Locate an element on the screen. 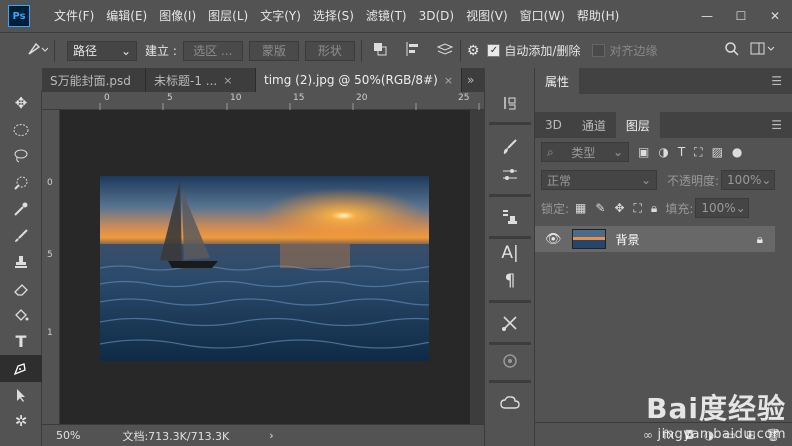  type-tool-icon: T is located at coordinates (21, 342).